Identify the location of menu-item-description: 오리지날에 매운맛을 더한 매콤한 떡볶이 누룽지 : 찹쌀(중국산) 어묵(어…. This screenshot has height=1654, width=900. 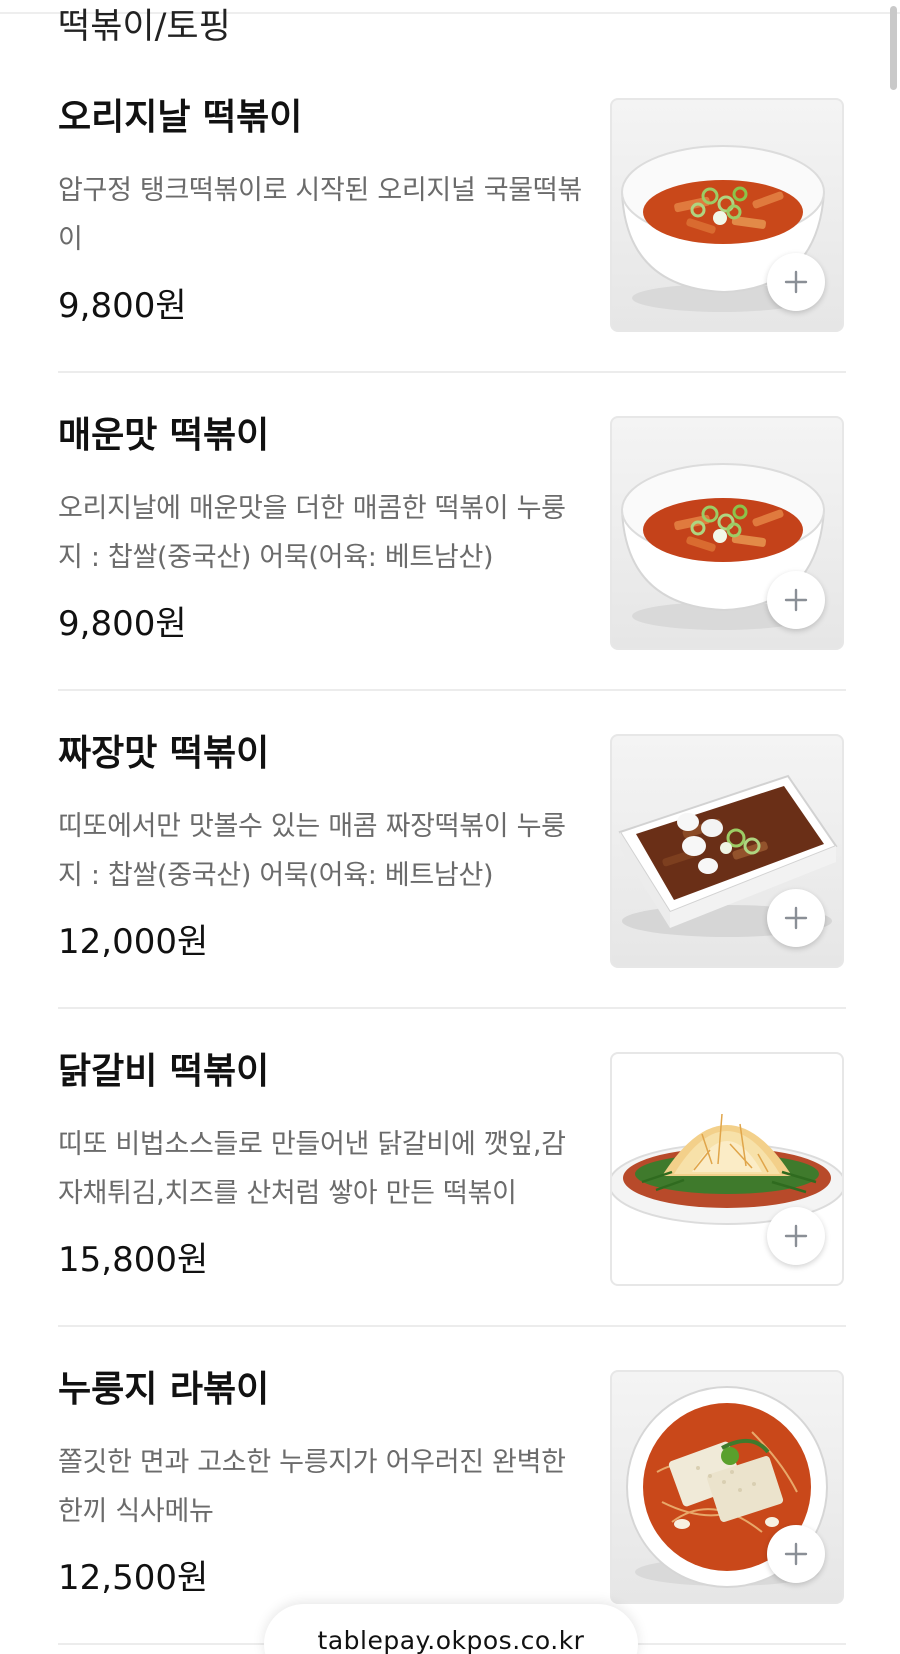
(312, 533).